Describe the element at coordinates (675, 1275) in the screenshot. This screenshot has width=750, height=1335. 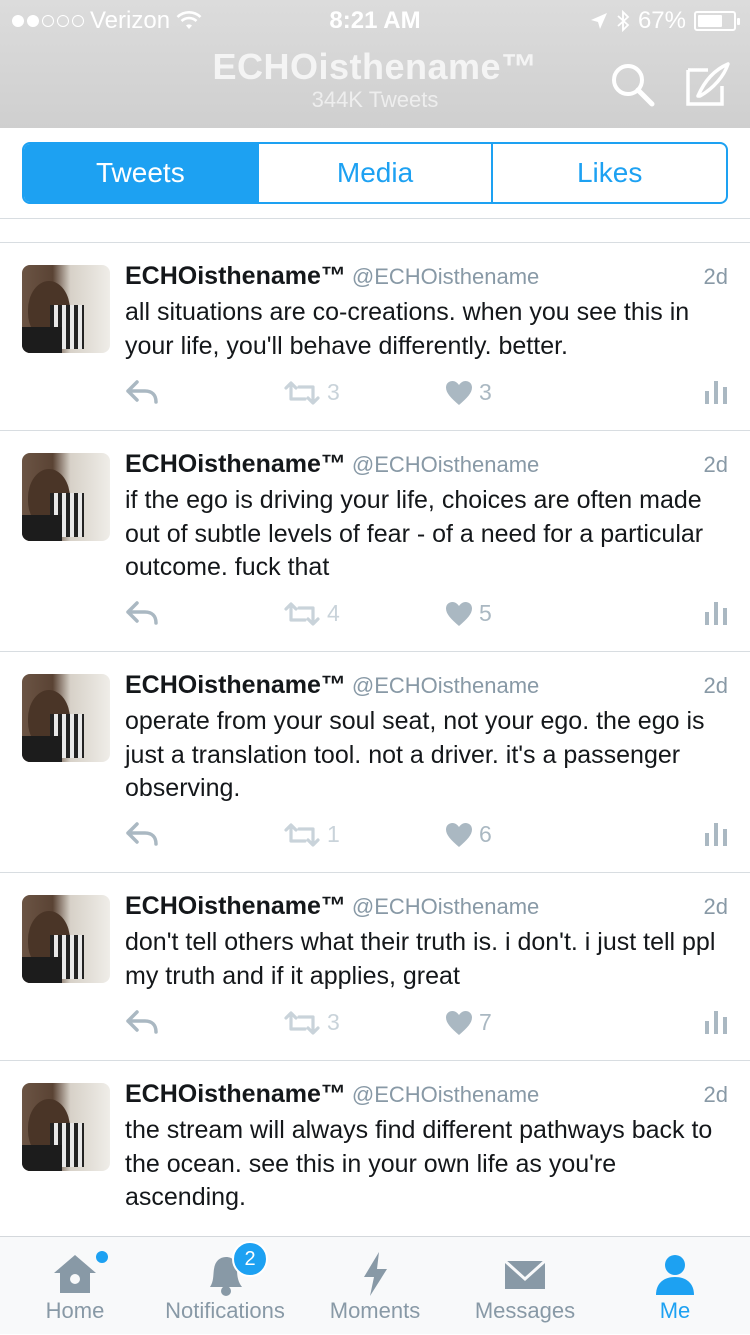
I see `person-icon` at that location.